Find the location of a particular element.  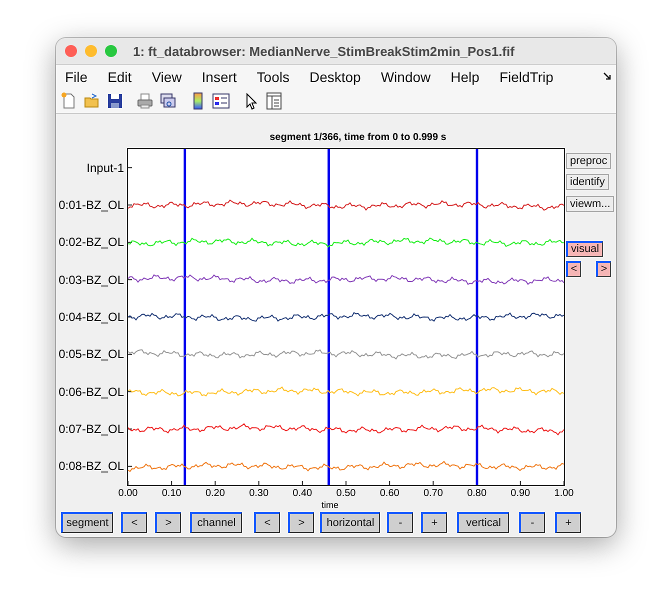

channel-label: 0:01-BZ_OL is located at coordinates (91, 205).